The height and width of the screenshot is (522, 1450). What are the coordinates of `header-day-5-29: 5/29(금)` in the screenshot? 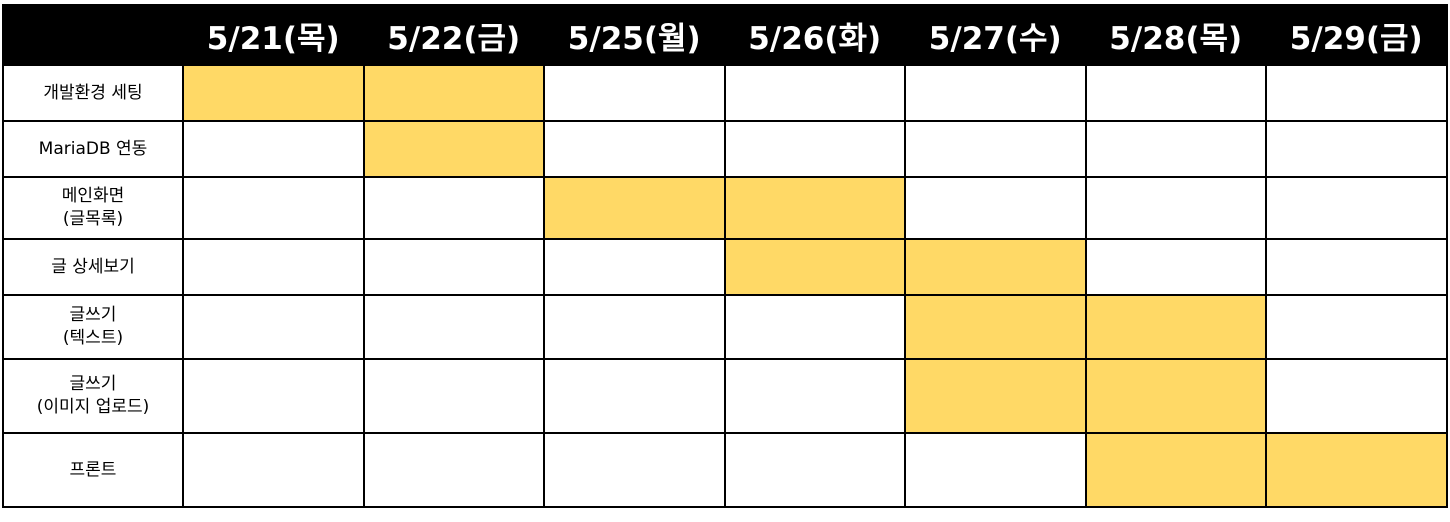 It's located at (1356, 35).